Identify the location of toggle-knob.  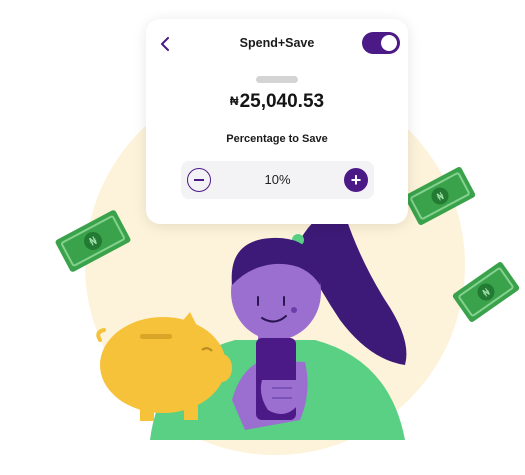
(389, 43).